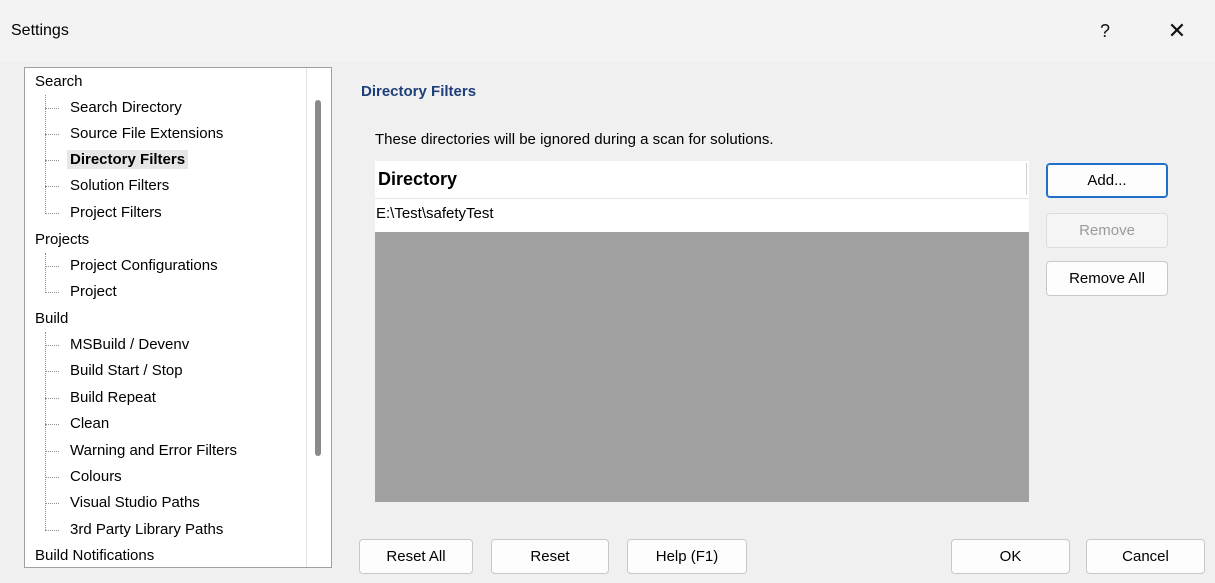 The height and width of the screenshot is (583, 1215). I want to click on tree-group-build-notifications: Build Notifications, so click(94, 555).